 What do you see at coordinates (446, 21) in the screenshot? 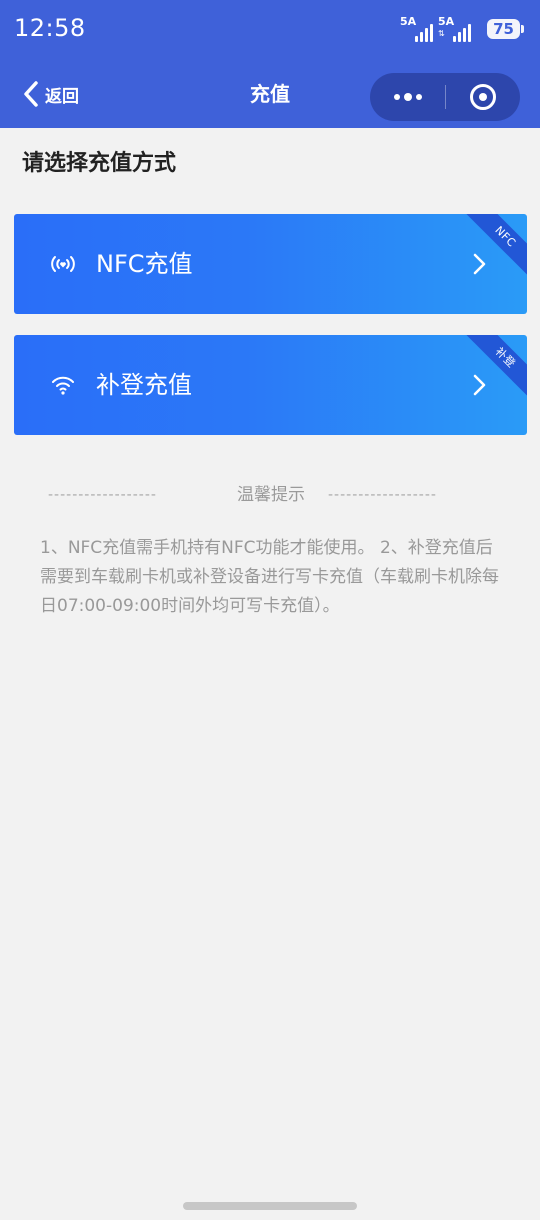
I see `signal-2-label: 5A` at bounding box center [446, 21].